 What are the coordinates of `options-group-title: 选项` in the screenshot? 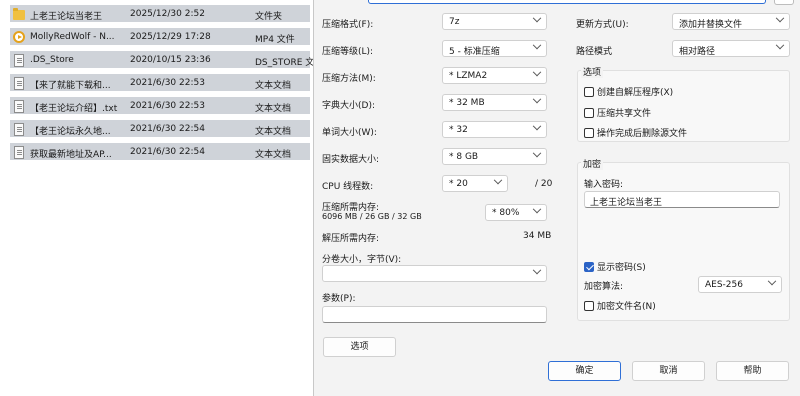 It's located at (592, 71).